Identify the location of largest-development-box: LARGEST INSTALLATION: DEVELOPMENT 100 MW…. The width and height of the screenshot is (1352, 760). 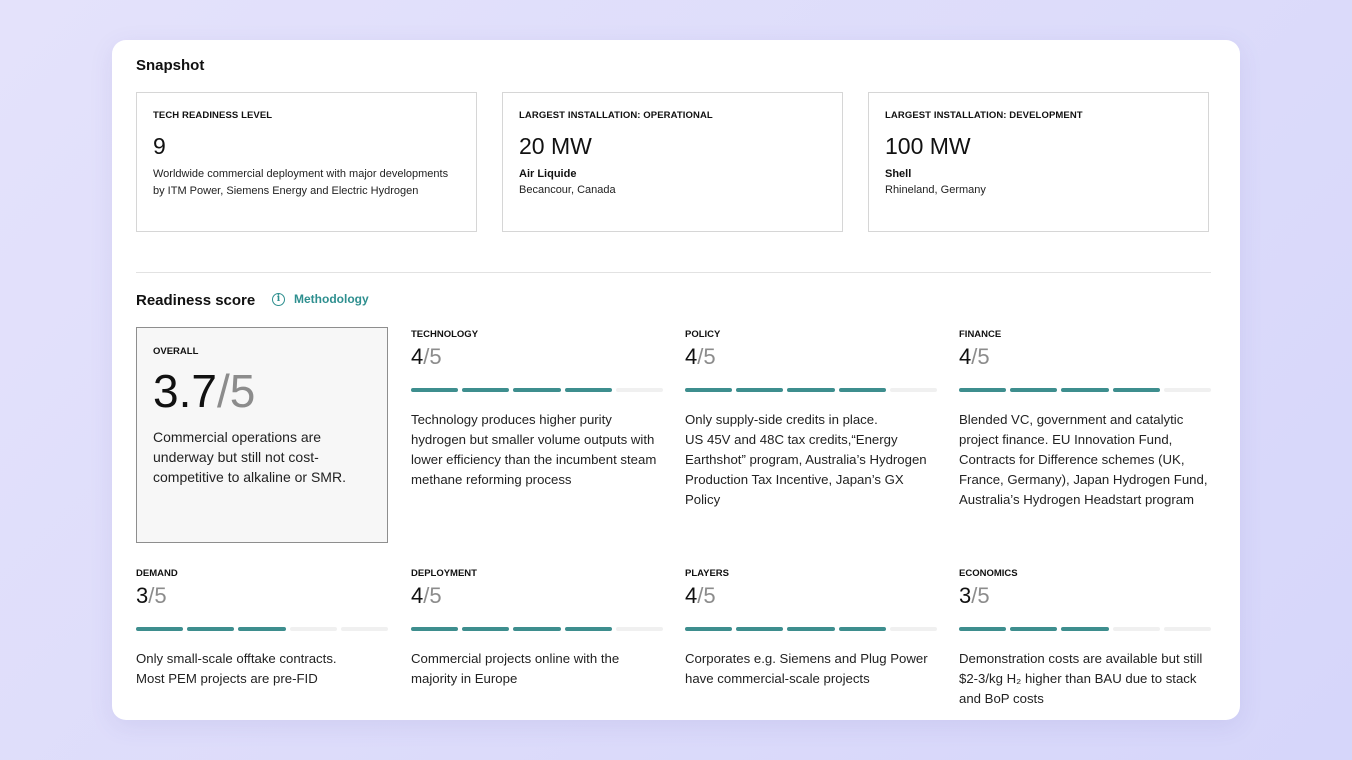
(1038, 162).